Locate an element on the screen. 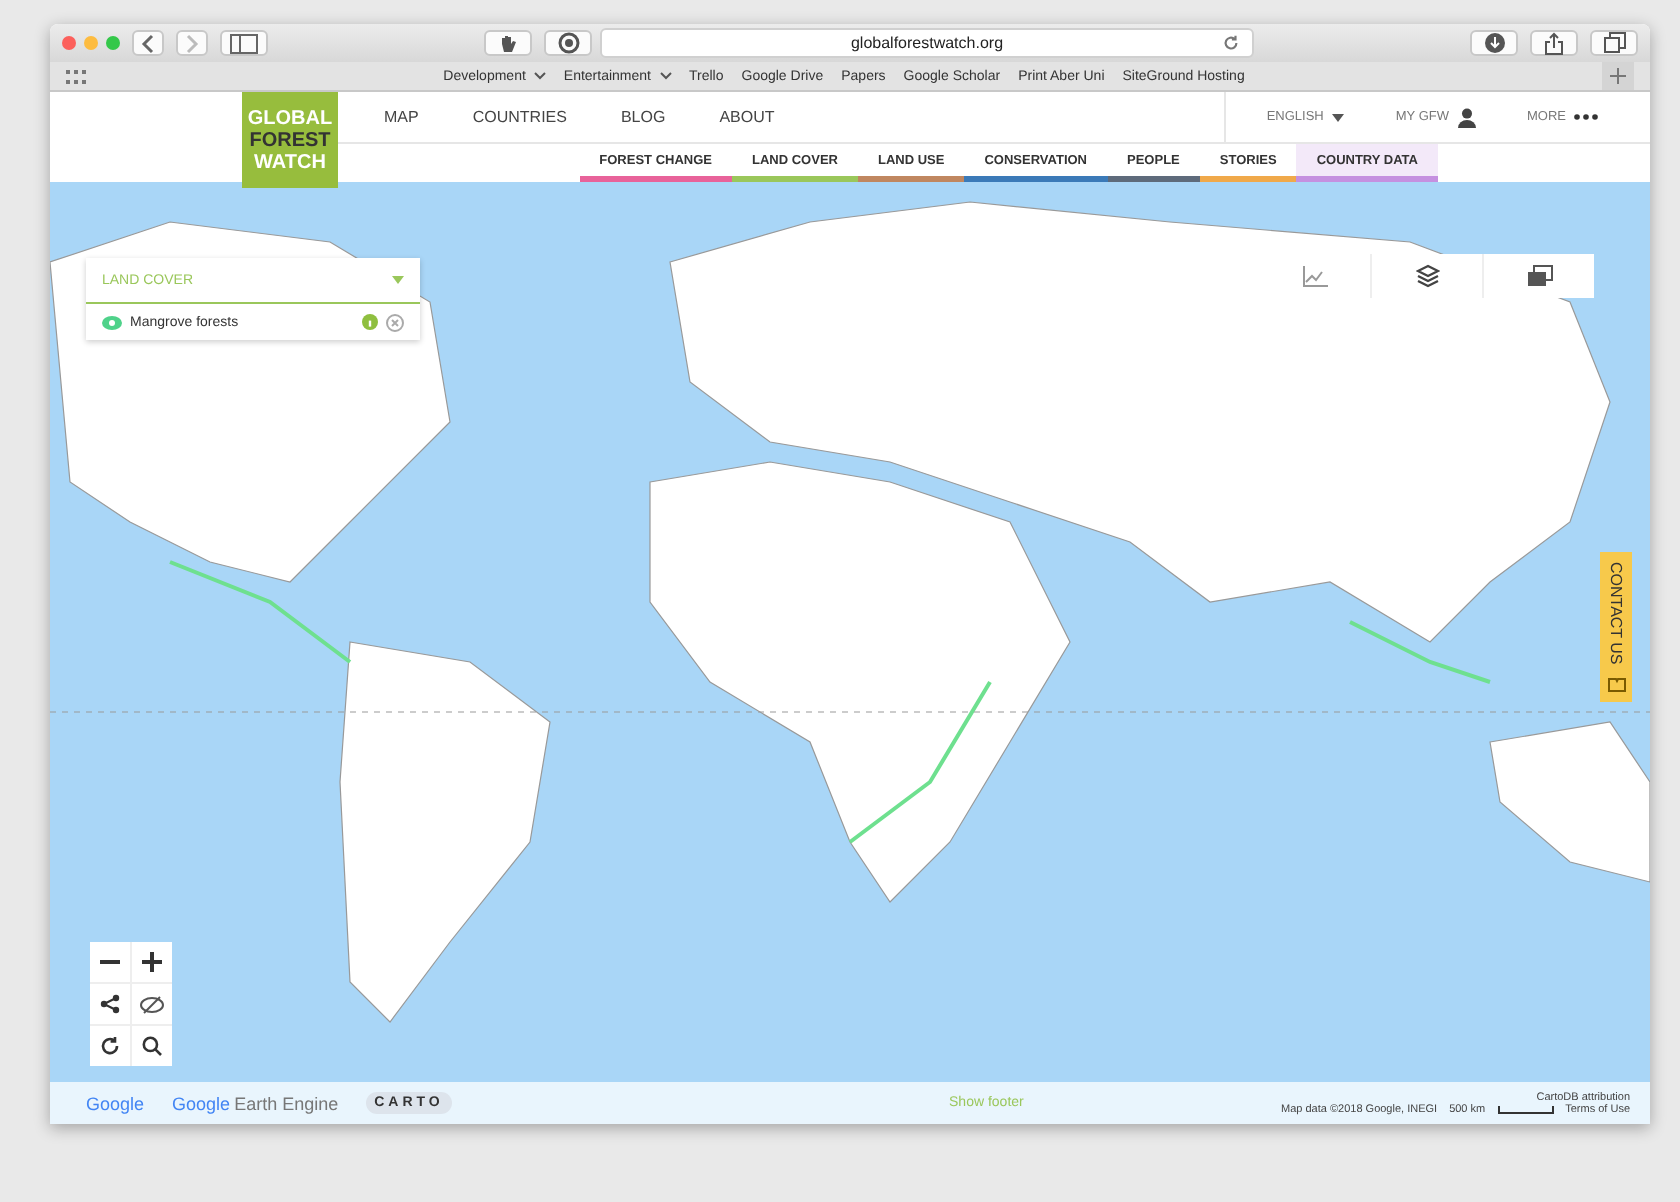 Image resolution: width=1680 pixels, height=1202 pixels. minus-icon is located at coordinates (110, 962).